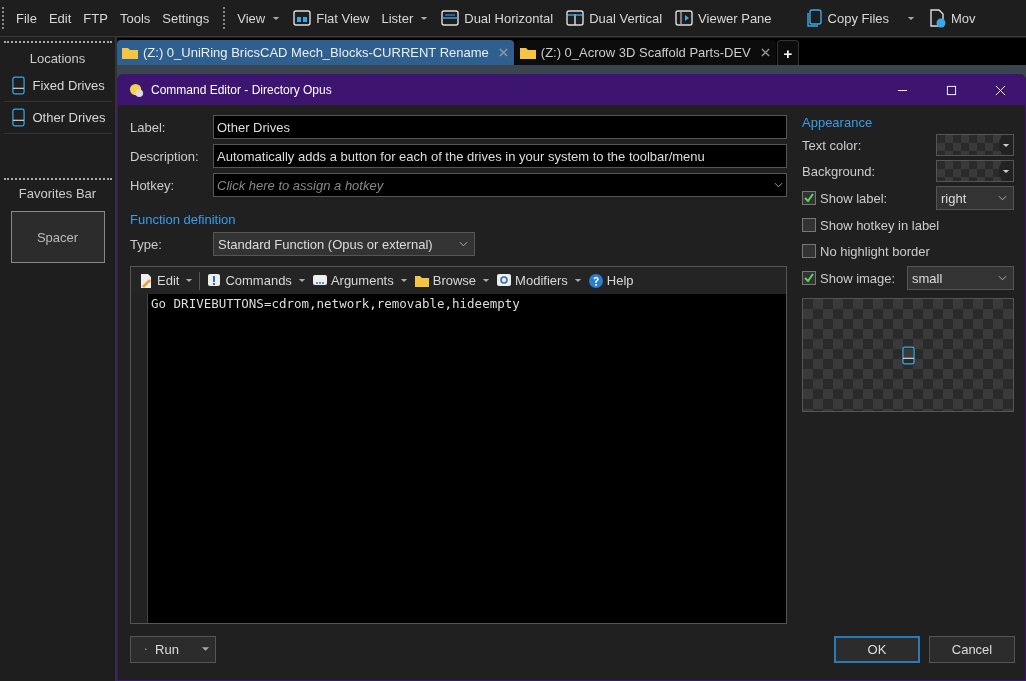  Describe the element at coordinates (838, 122) in the screenshot. I see `section-heading: Appearance` at that location.